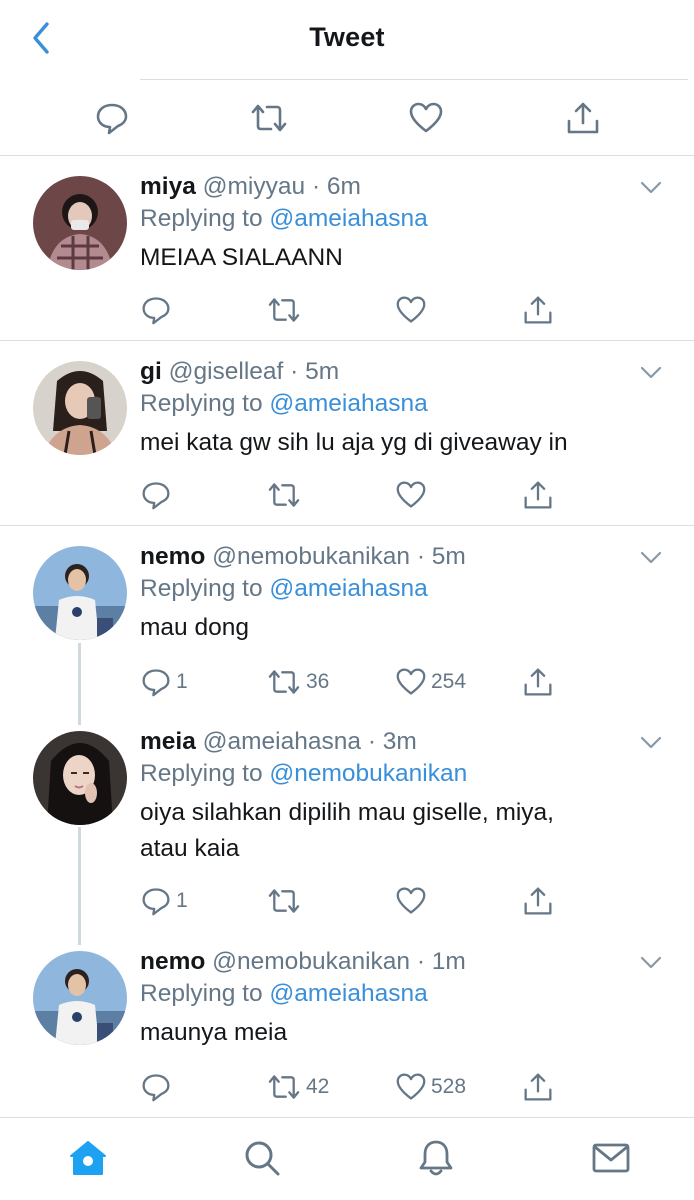 This screenshot has height=1200, width=694. I want to click on search-icon, so click(262, 1158).